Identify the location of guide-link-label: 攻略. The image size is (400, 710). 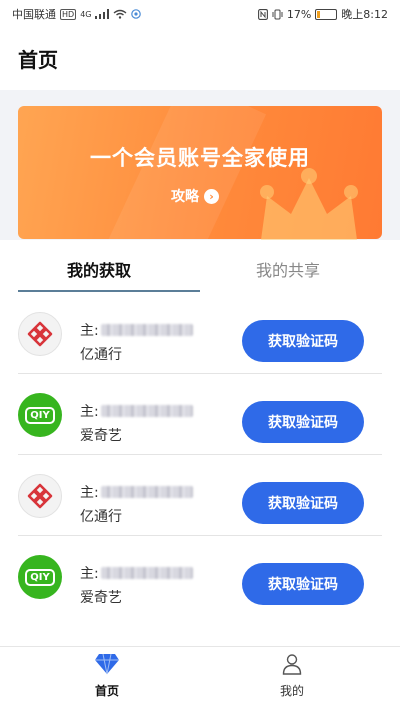
(185, 197).